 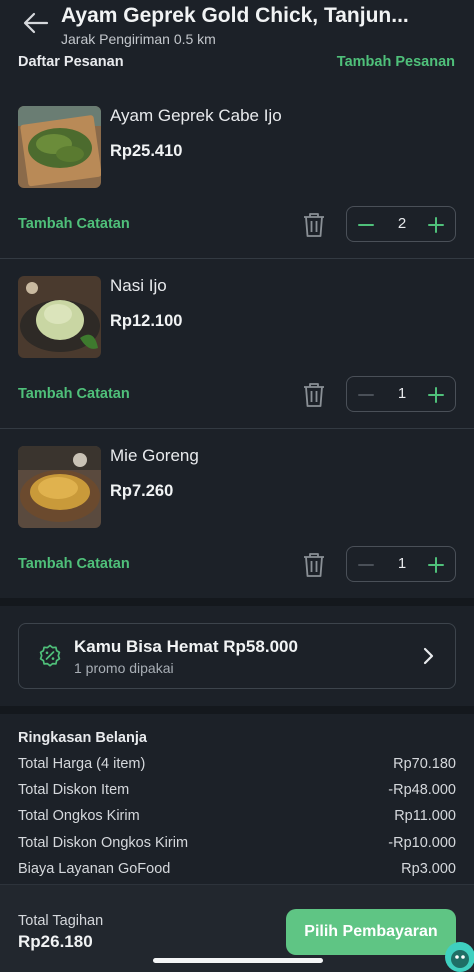 What do you see at coordinates (396, 62) in the screenshot?
I see `add-order-link: Tambah Pesanan` at bounding box center [396, 62].